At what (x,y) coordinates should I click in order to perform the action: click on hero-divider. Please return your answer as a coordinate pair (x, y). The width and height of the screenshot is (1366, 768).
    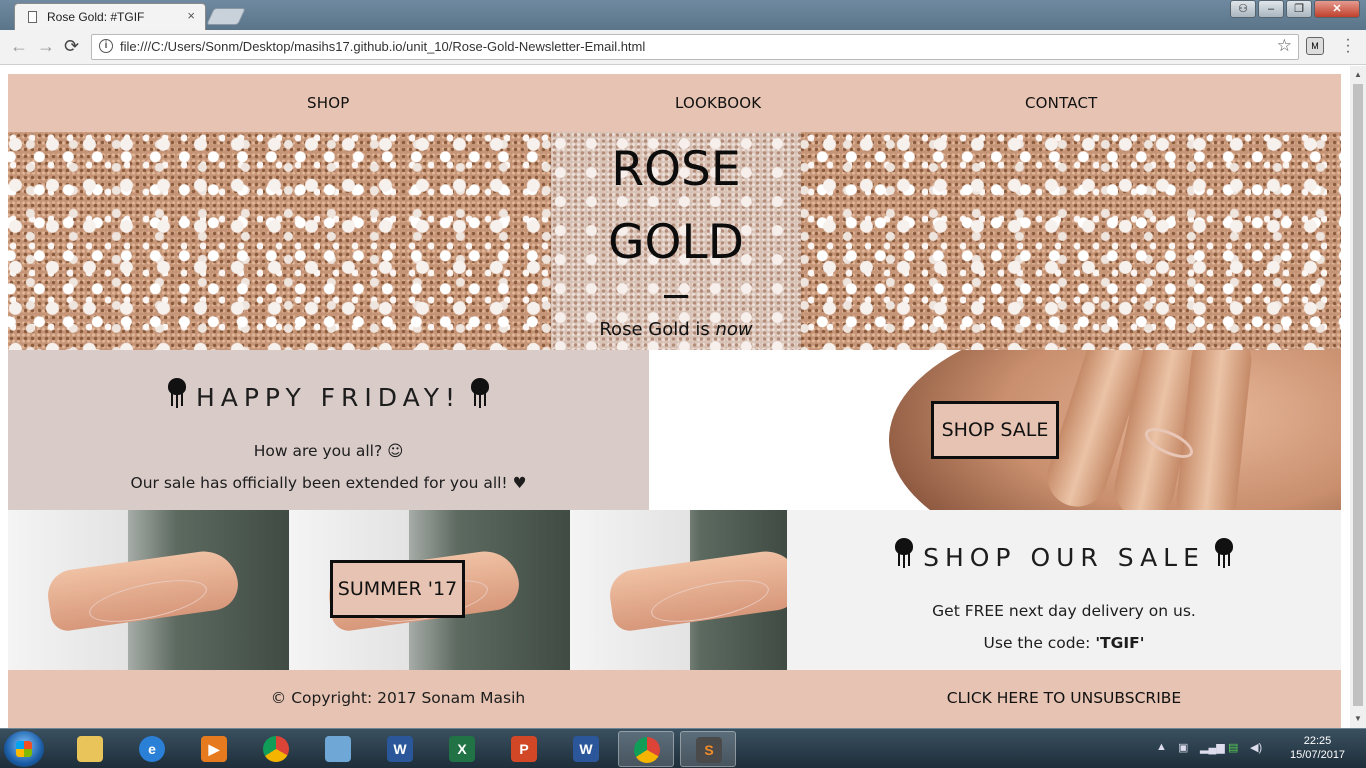
    Looking at the image, I should click on (676, 296).